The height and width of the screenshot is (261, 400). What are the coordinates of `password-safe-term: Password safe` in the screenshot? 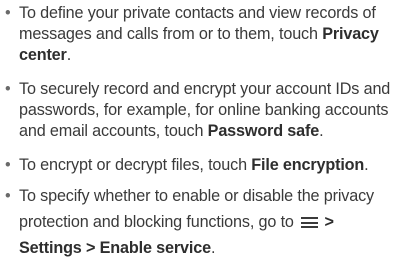 It's located at (263, 131).